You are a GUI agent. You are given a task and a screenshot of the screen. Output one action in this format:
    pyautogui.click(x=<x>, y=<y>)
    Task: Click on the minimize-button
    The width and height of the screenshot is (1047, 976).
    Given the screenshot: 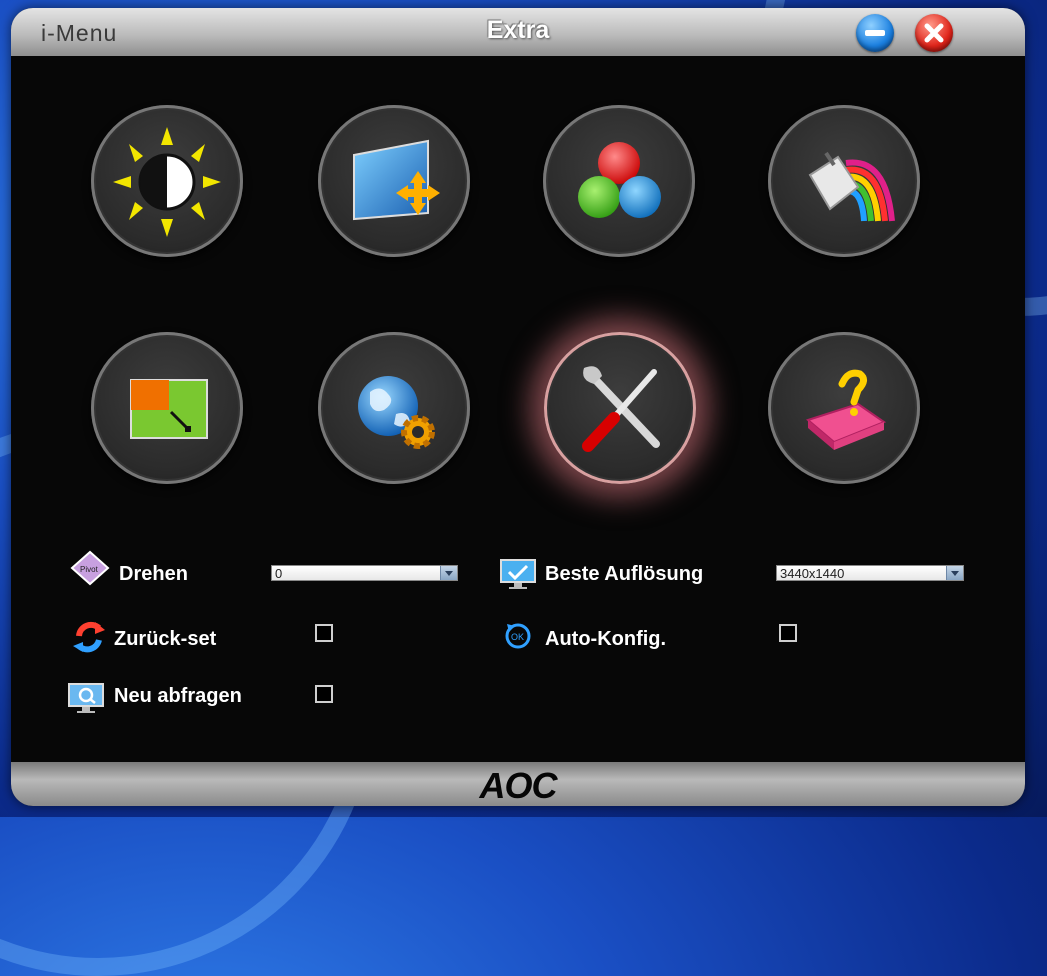 What is the action you would take?
    pyautogui.click(x=875, y=33)
    